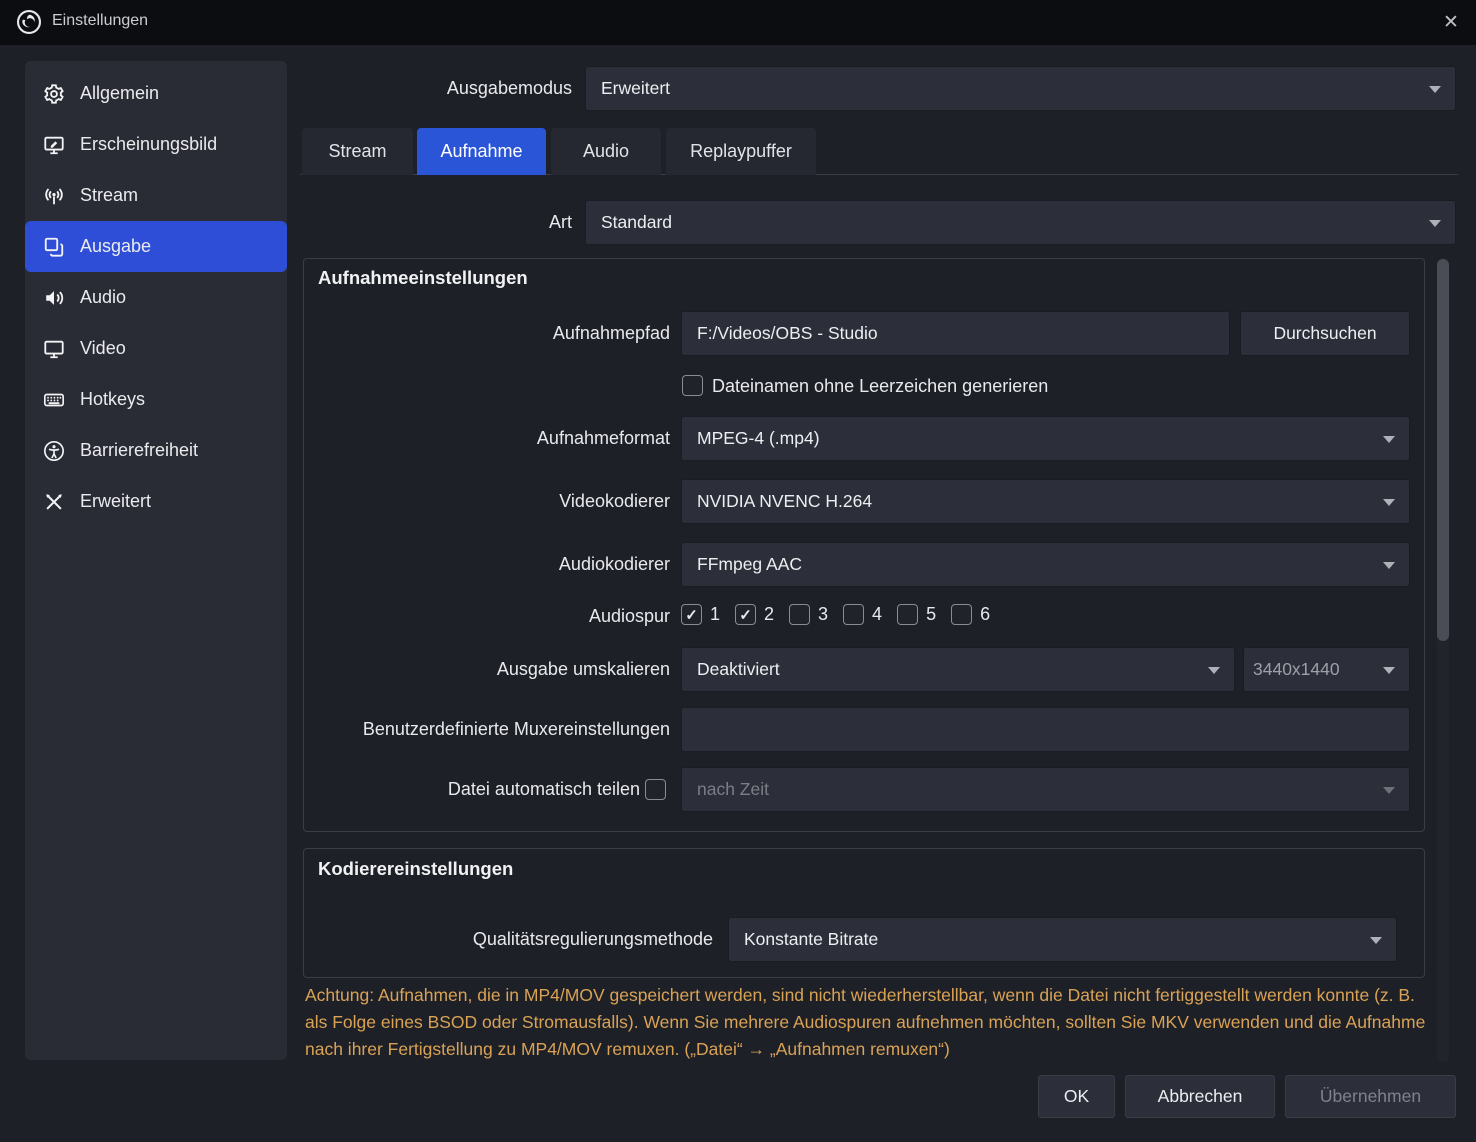 This screenshot has height=1142, width=1476. Describe the element at coordinates (1045, 789) in the screenshot. I see `auto-split-mode-dropdown: nach Zeit` at that location.